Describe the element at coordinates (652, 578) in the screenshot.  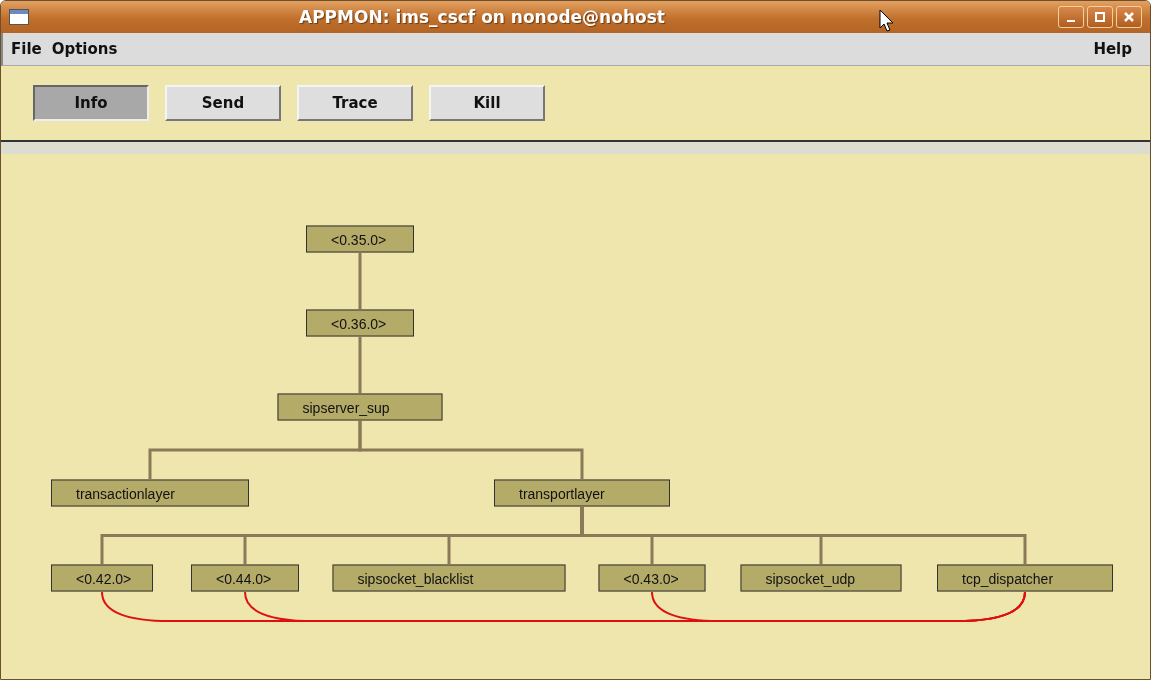
I see `process-node: <0.43.0>` at that location.